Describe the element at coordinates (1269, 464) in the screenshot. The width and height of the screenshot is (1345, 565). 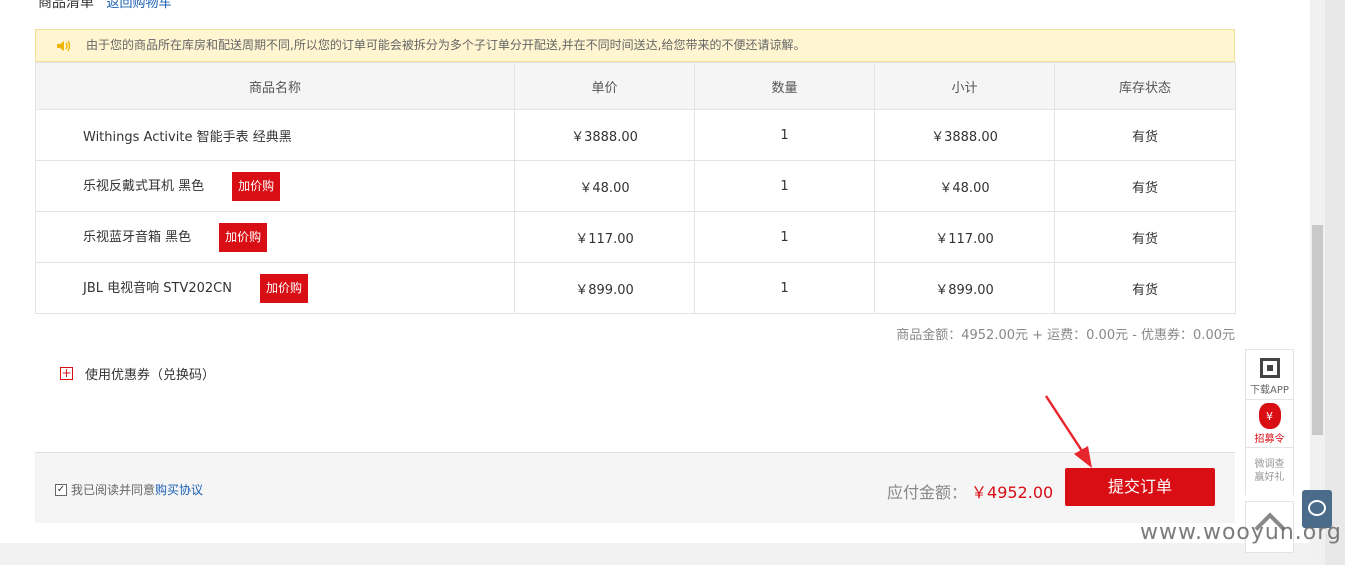
I see `survey-label-1: 微调查` at that location.